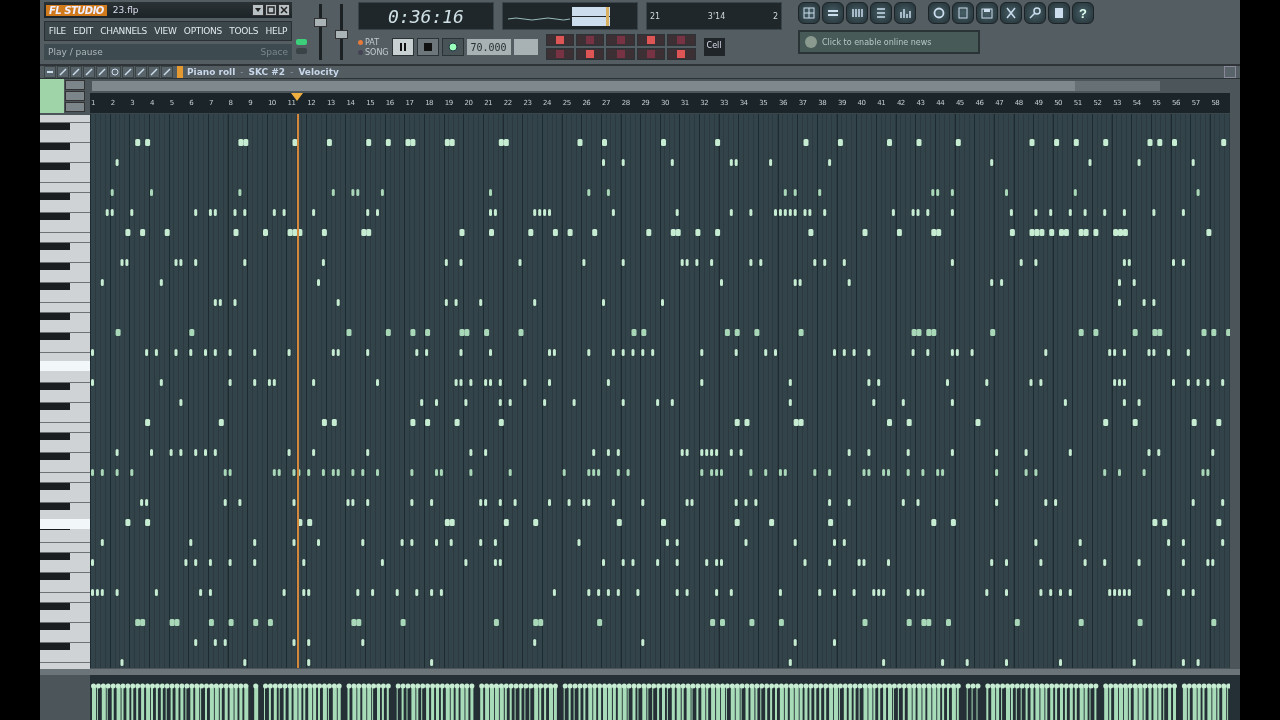 This screenshot has width=1280, height=720. What do you see at coordinates (75, 52) in the screenshot?
I see `hint-text: Play / pause` at bounding box center [75, 52].